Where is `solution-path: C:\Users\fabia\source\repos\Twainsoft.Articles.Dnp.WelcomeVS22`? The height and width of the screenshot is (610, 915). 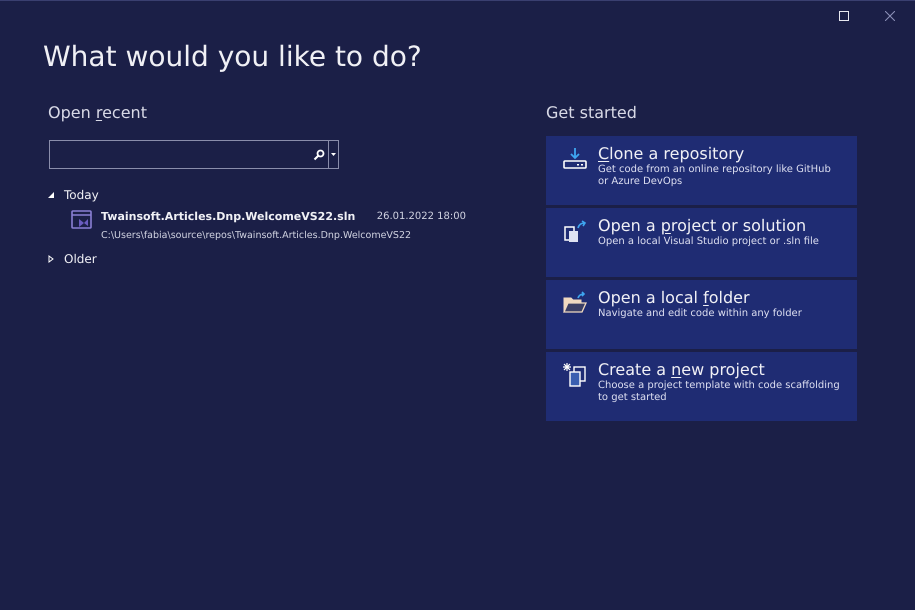
solution-path: C:\Users\fabia\source\repos\Twainsoft.Articles.Dnp.WelcomeVS22 is located at coordinates (256, 235).